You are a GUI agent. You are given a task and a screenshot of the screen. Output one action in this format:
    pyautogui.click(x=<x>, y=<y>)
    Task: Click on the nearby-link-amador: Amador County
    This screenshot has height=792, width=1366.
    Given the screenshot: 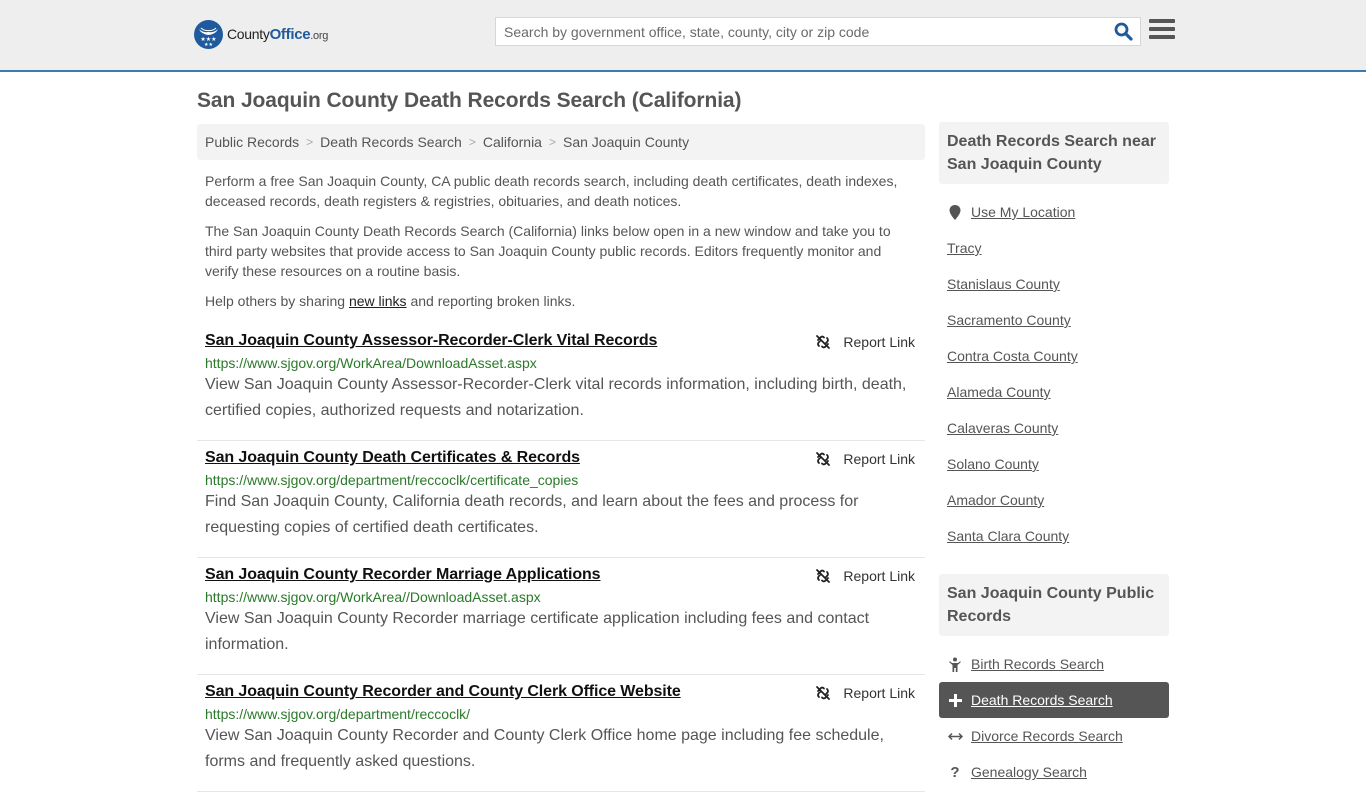 What is the action you would take?
    pyautogui.click(x=995, y=500)
    